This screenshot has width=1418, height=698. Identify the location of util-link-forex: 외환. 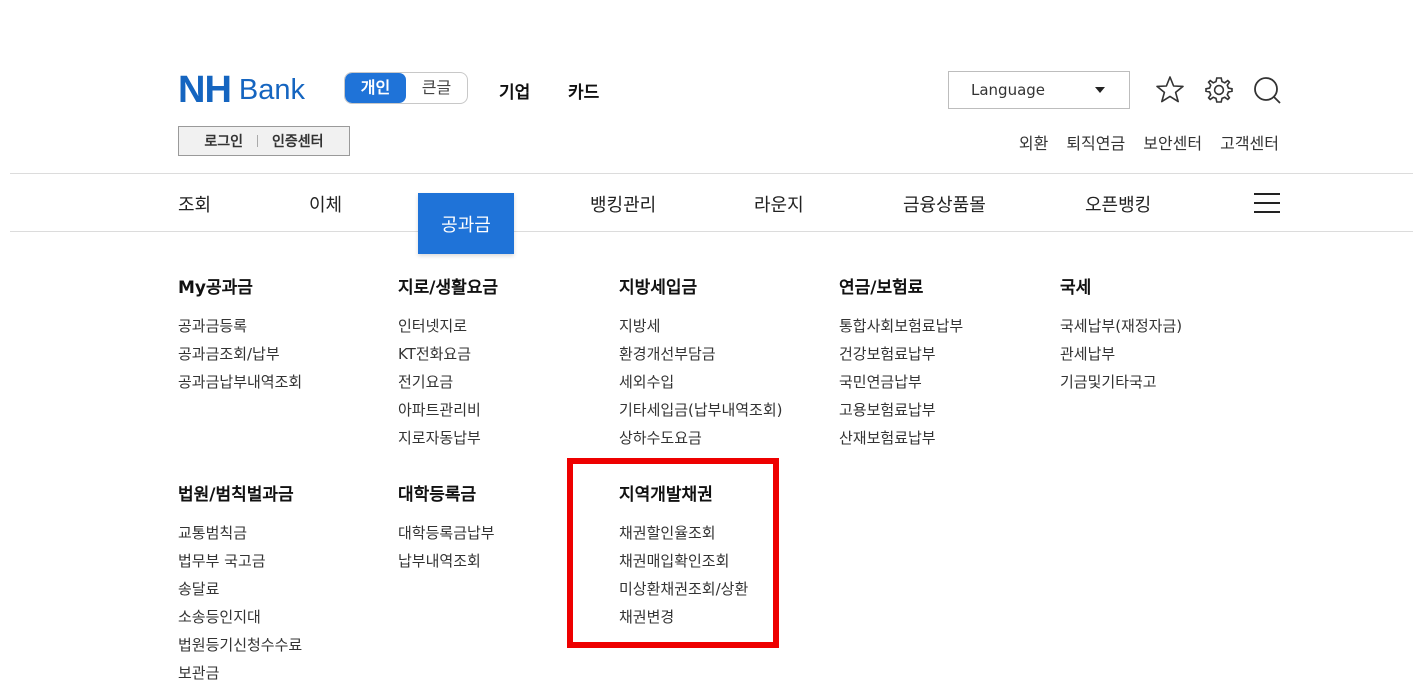
(1033, 142).